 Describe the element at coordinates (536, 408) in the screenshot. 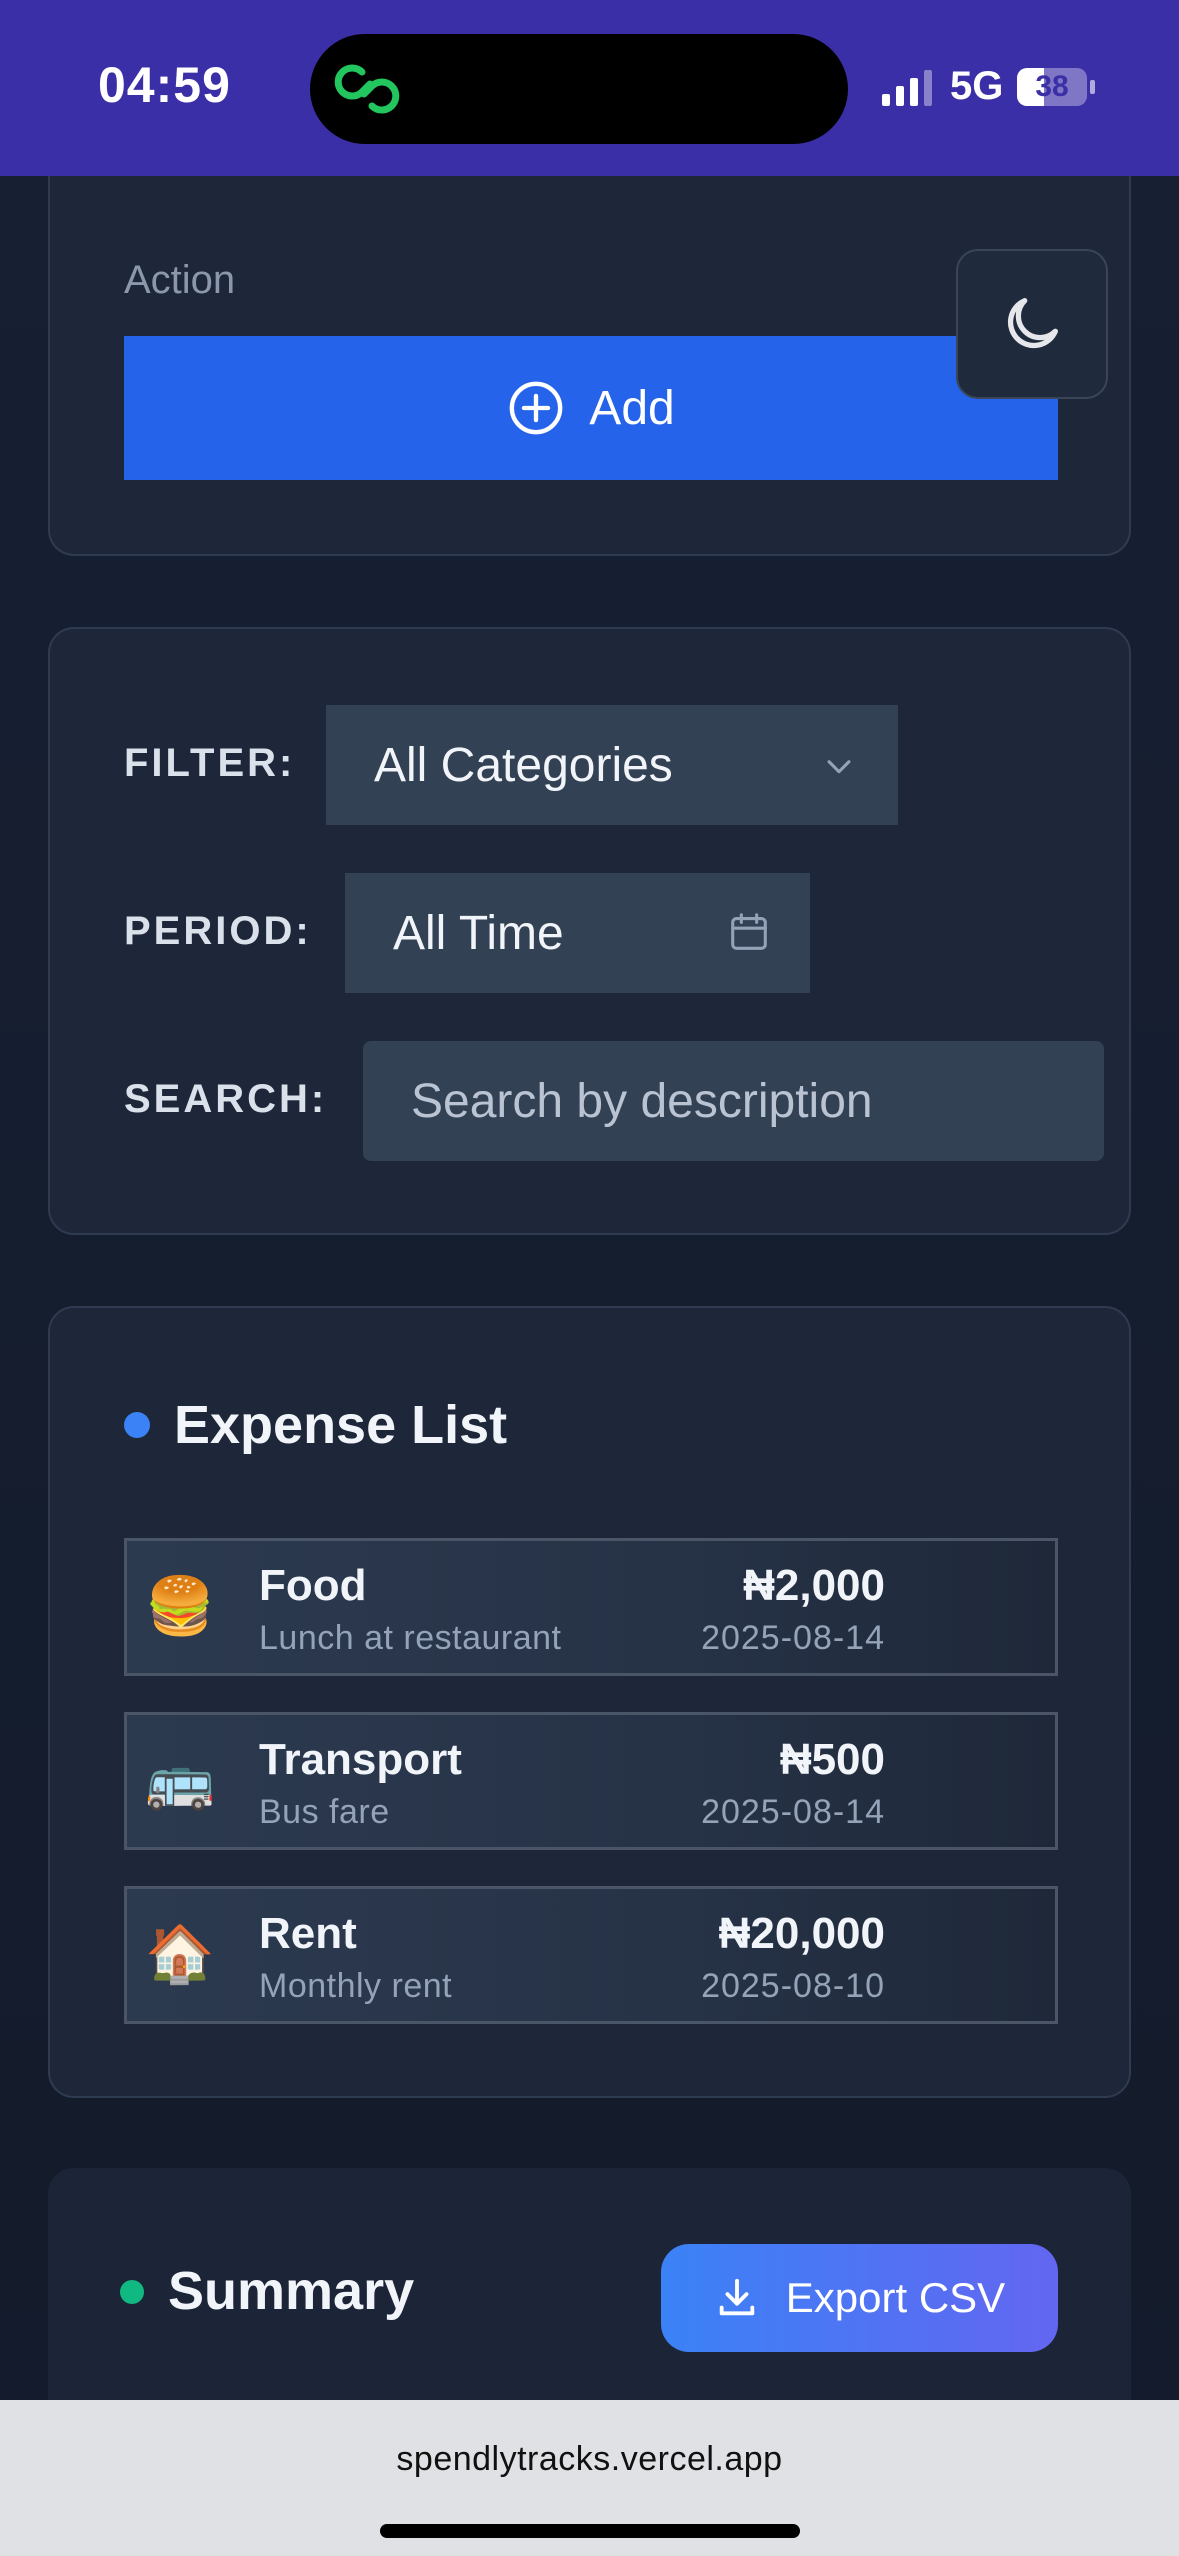

I see `plus-circle-icon` at that location.